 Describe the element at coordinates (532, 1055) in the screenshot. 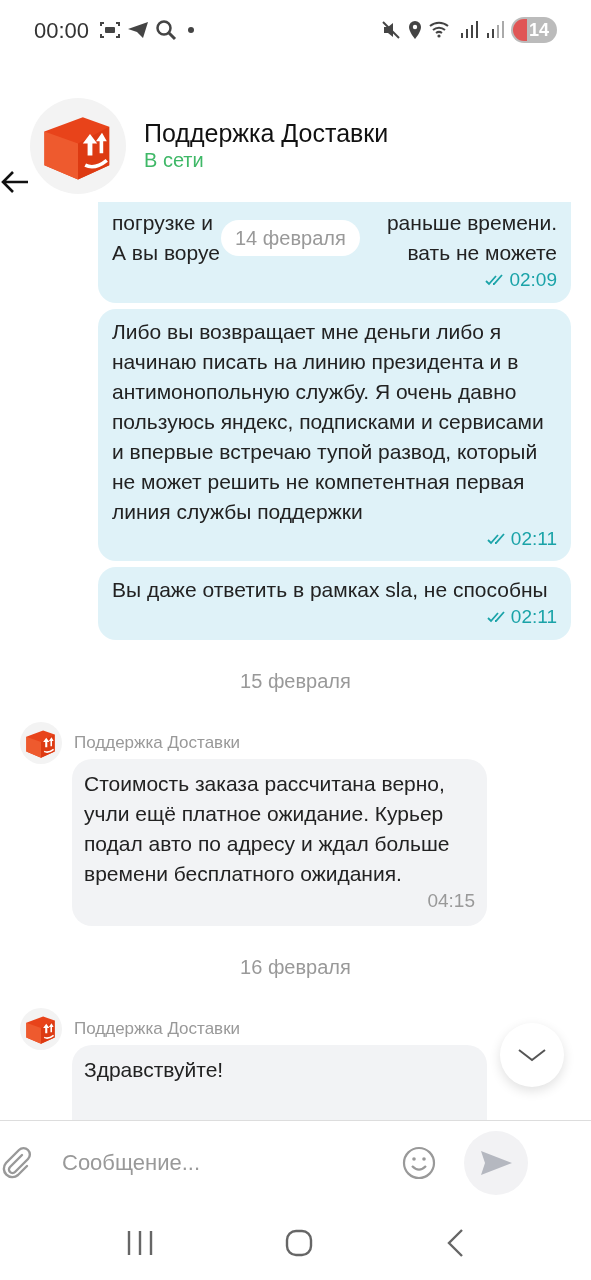

I see `chevron-down-icon` at that location.